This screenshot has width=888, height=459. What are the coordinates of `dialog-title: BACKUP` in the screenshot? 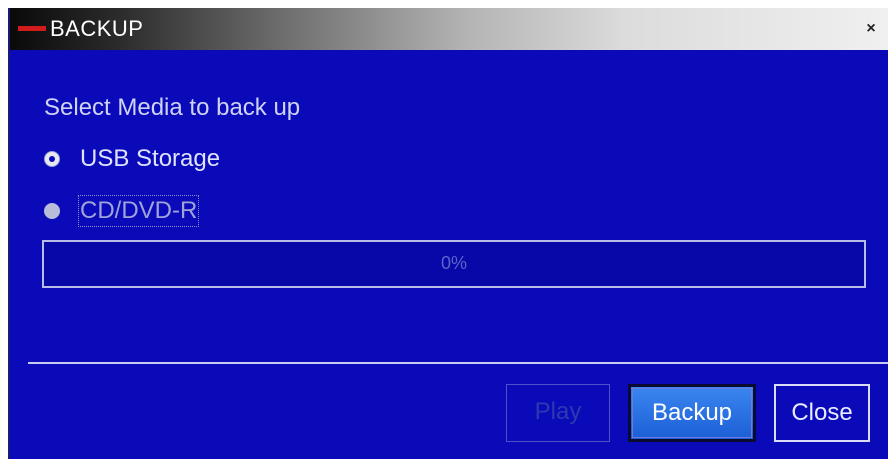 It's located at (97, 28).